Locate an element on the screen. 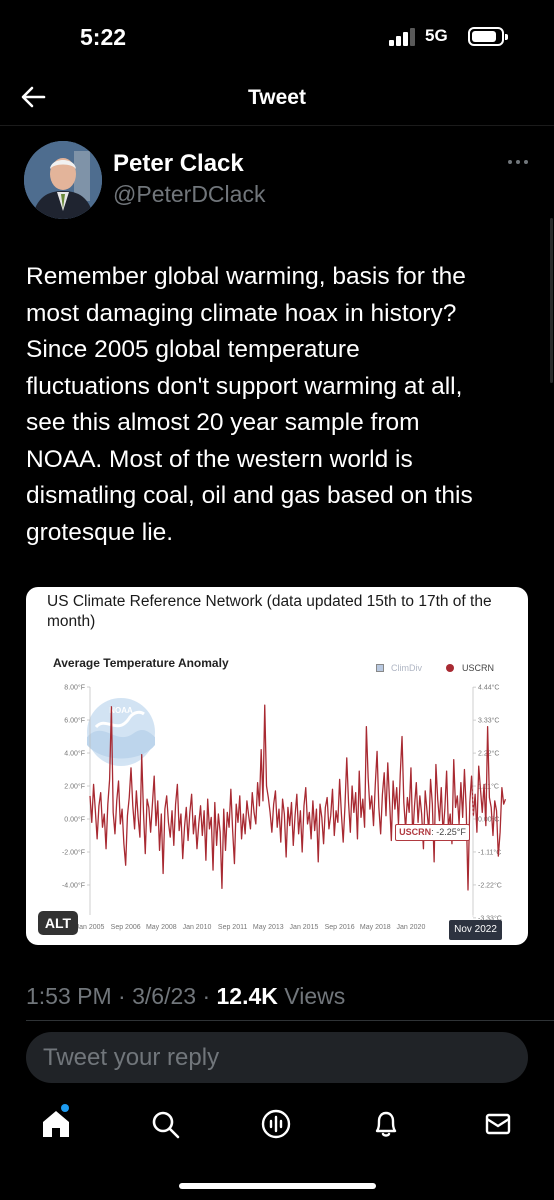  notification-dot is located at coordinates (65, 1108).